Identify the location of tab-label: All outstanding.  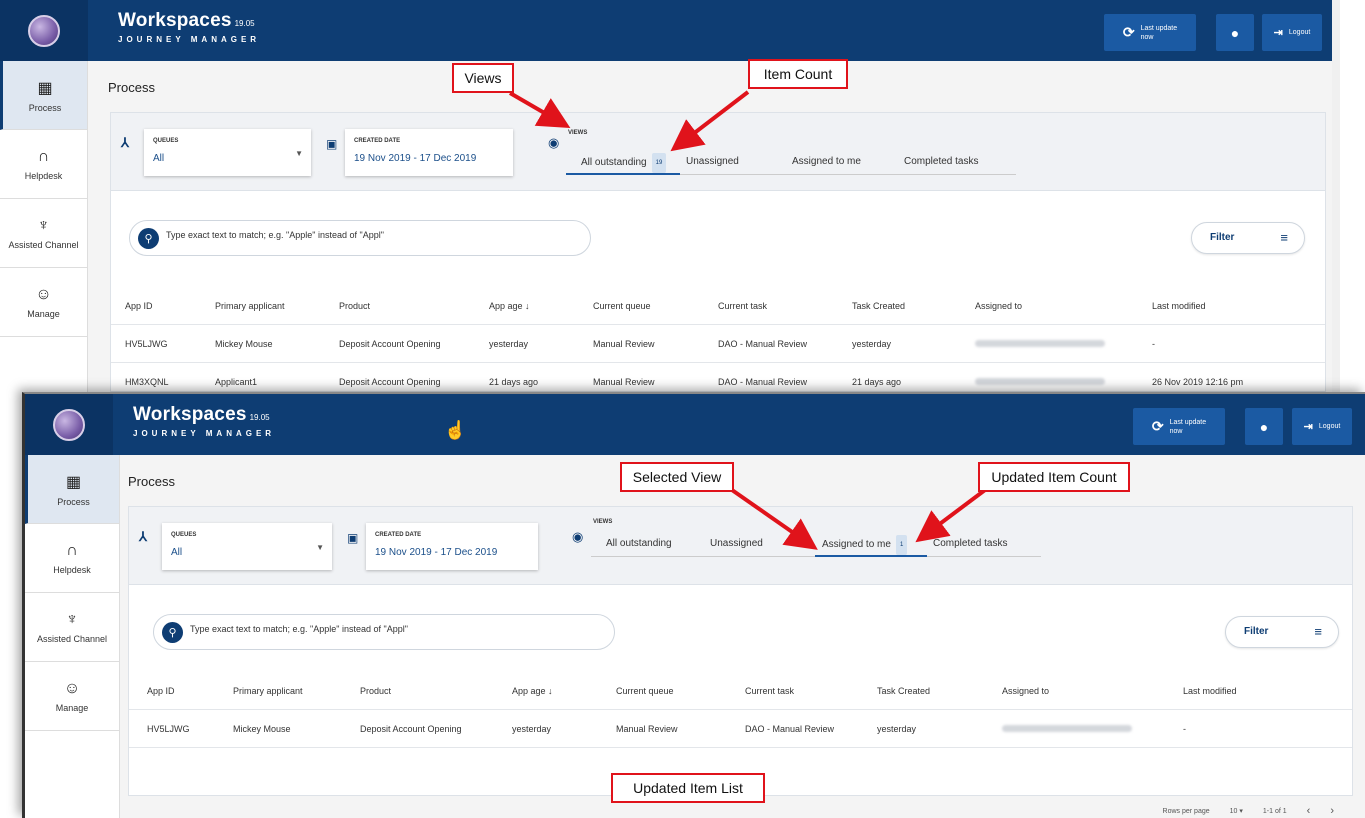
(614, 162).